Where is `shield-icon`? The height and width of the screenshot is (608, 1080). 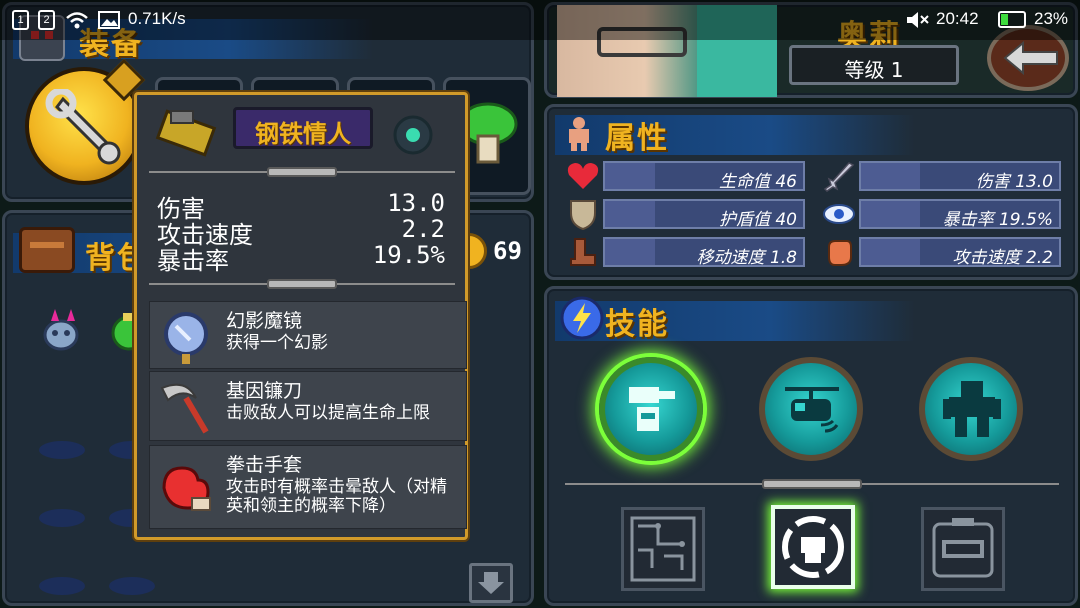 shield-icon is located at coordinates (583, 215).